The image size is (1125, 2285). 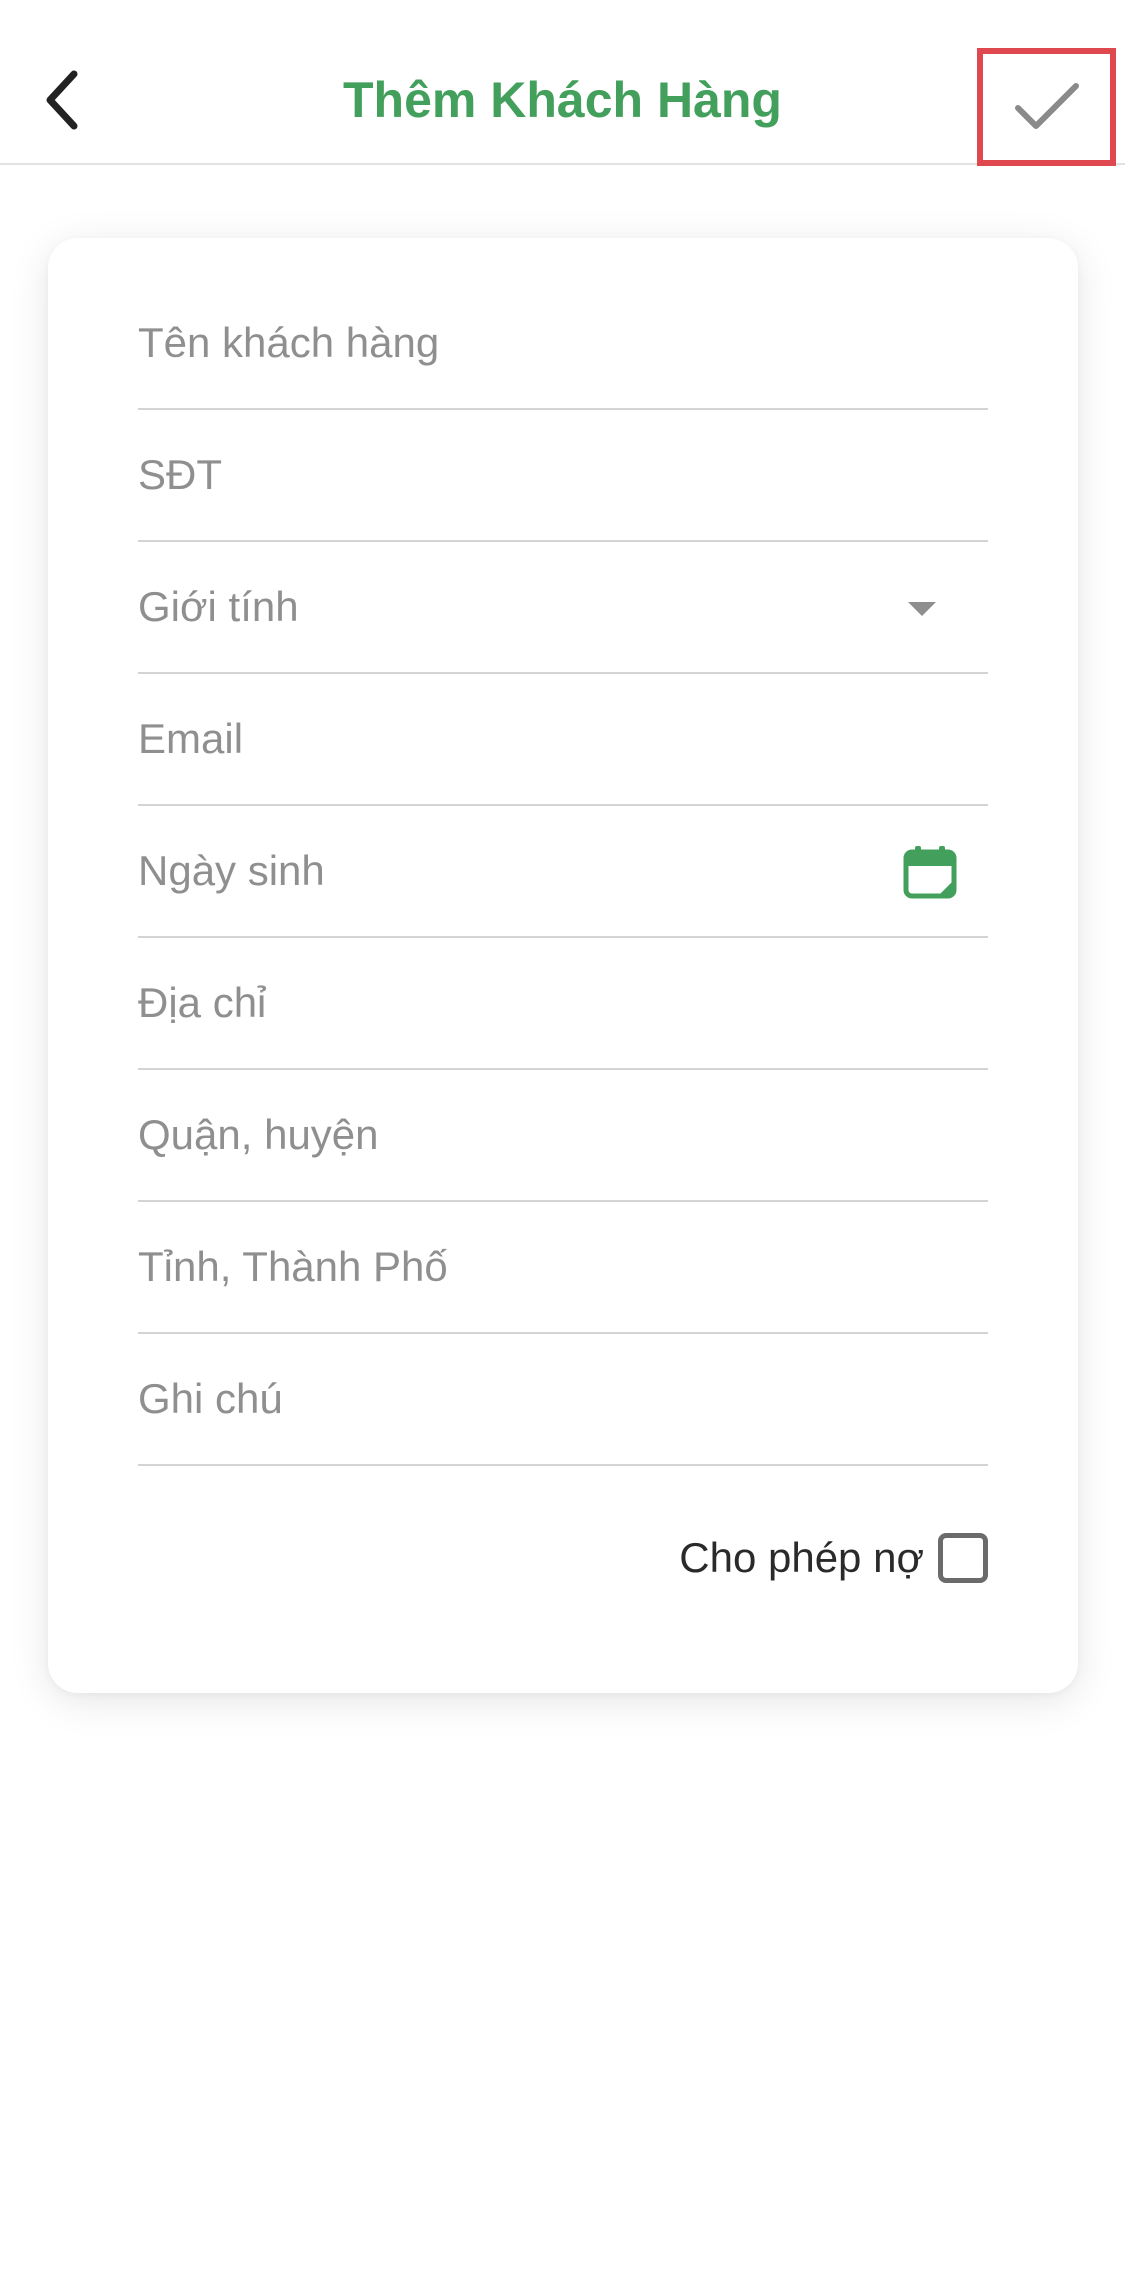 I want to click on gender-field, so click(x=563, y=608).